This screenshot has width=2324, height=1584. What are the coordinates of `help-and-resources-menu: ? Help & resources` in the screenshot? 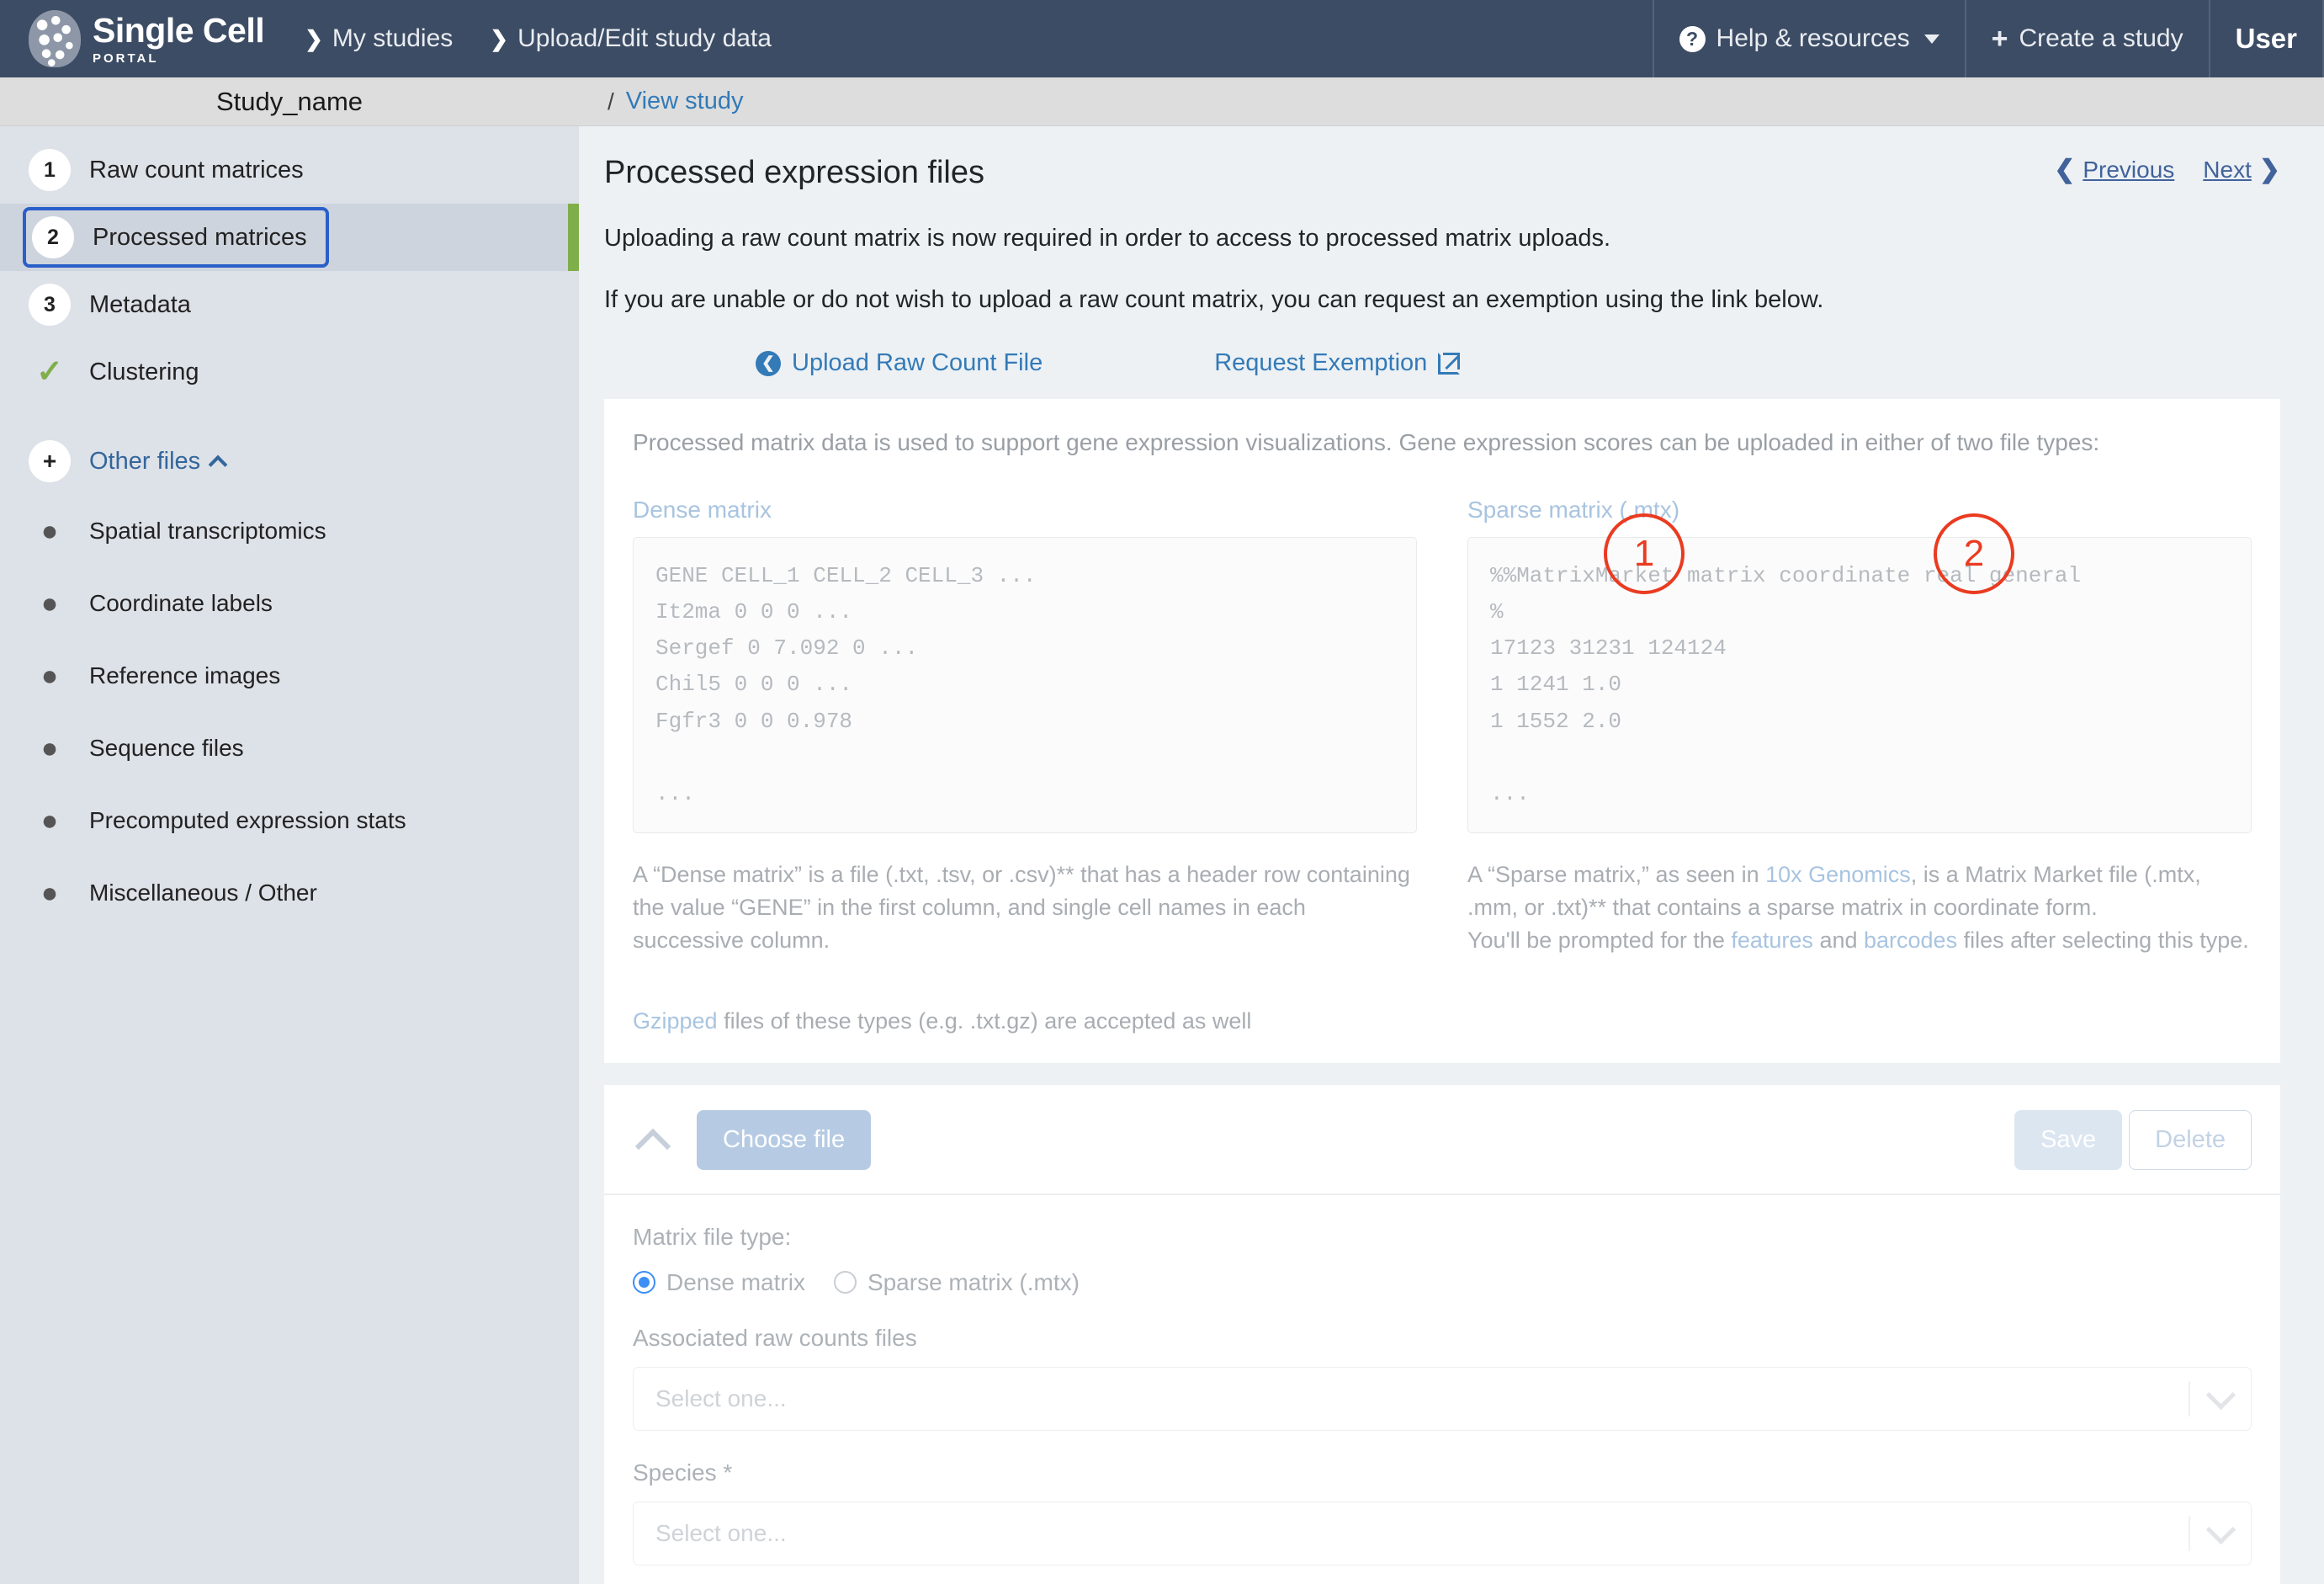 It's located at (1808, 38).